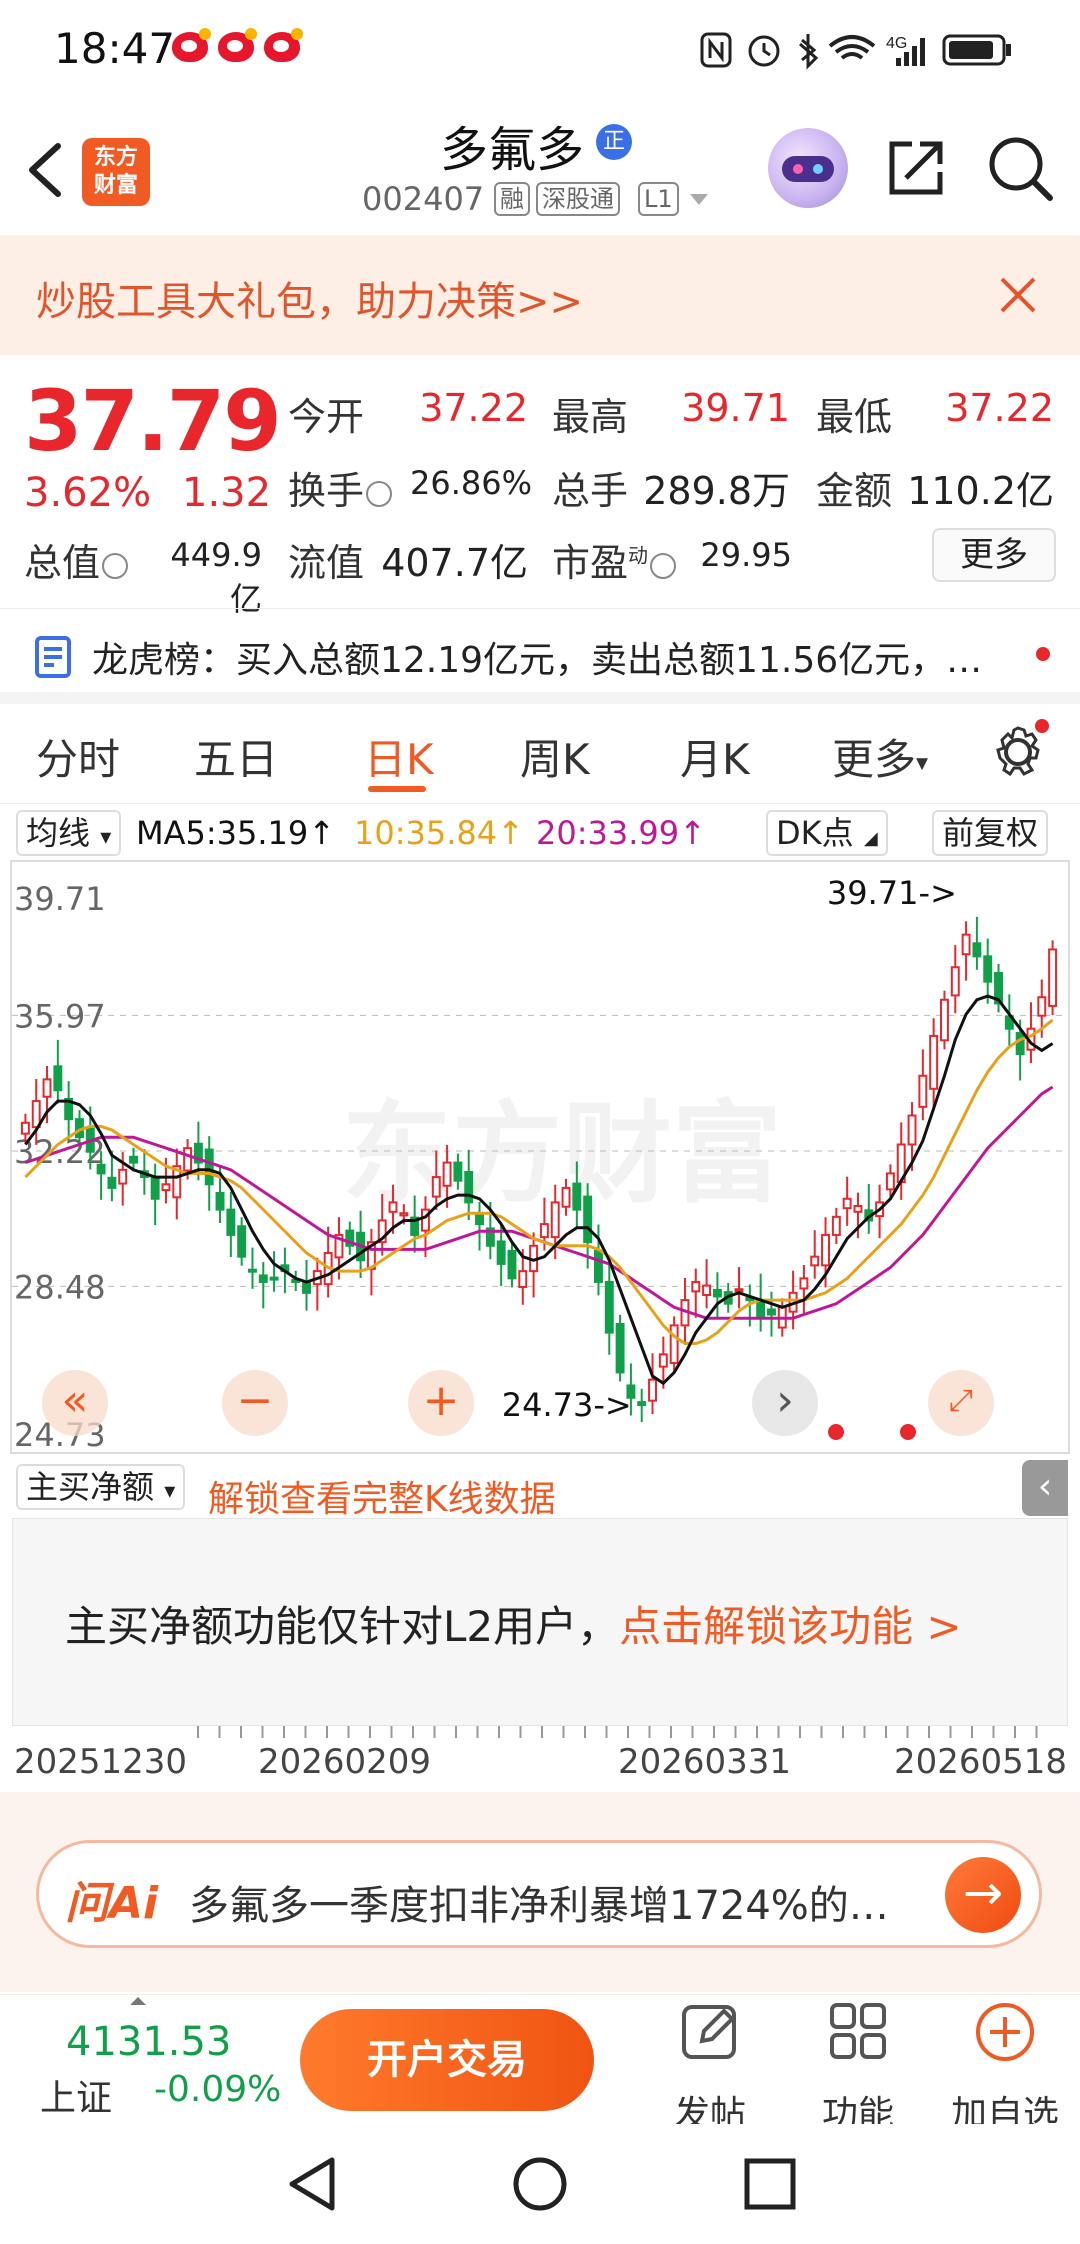 The width and height of the screenshot is (1080, 2244). What do you see at coordinates (236, 756) in the screenshot?
I see `tab-five-day: 五日` at bounding box center [236, 756].